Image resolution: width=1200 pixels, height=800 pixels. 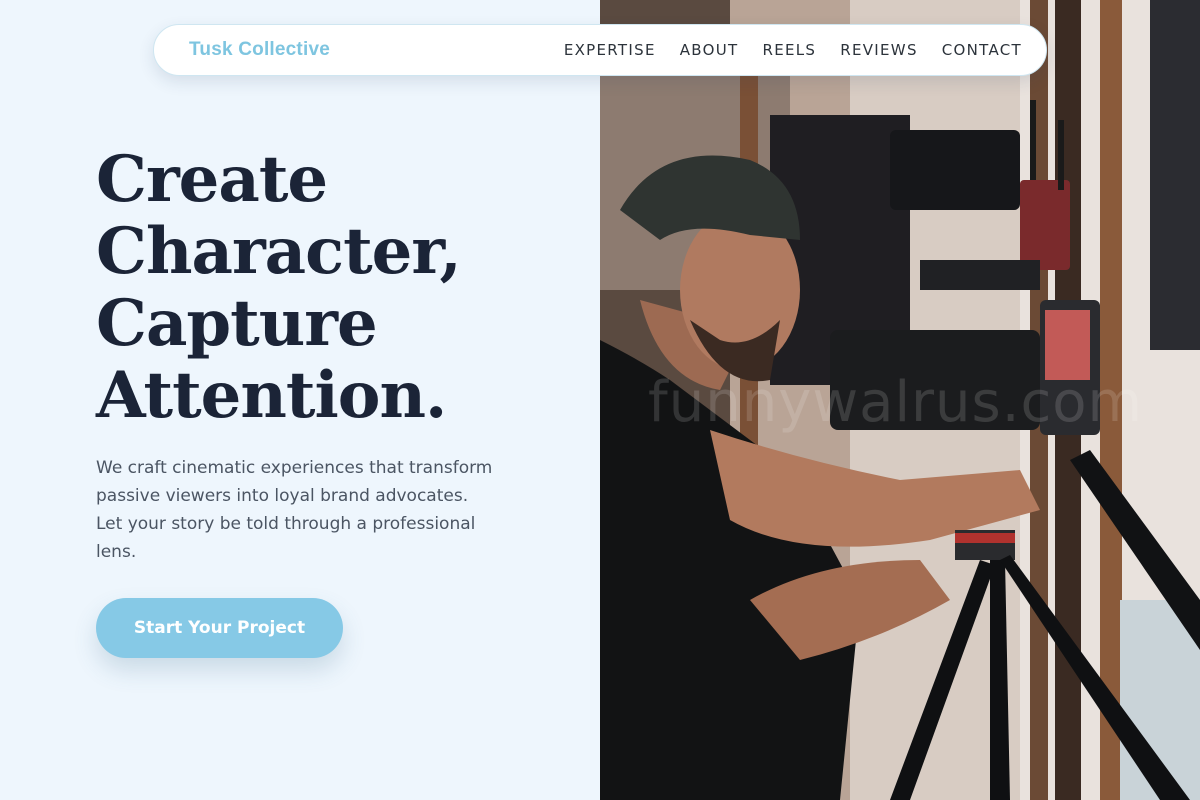 What do you see at coordinates (709, 50) in the screenshot?
I see `nav-link-about: ABOUT` at bounding box center [709, 50].